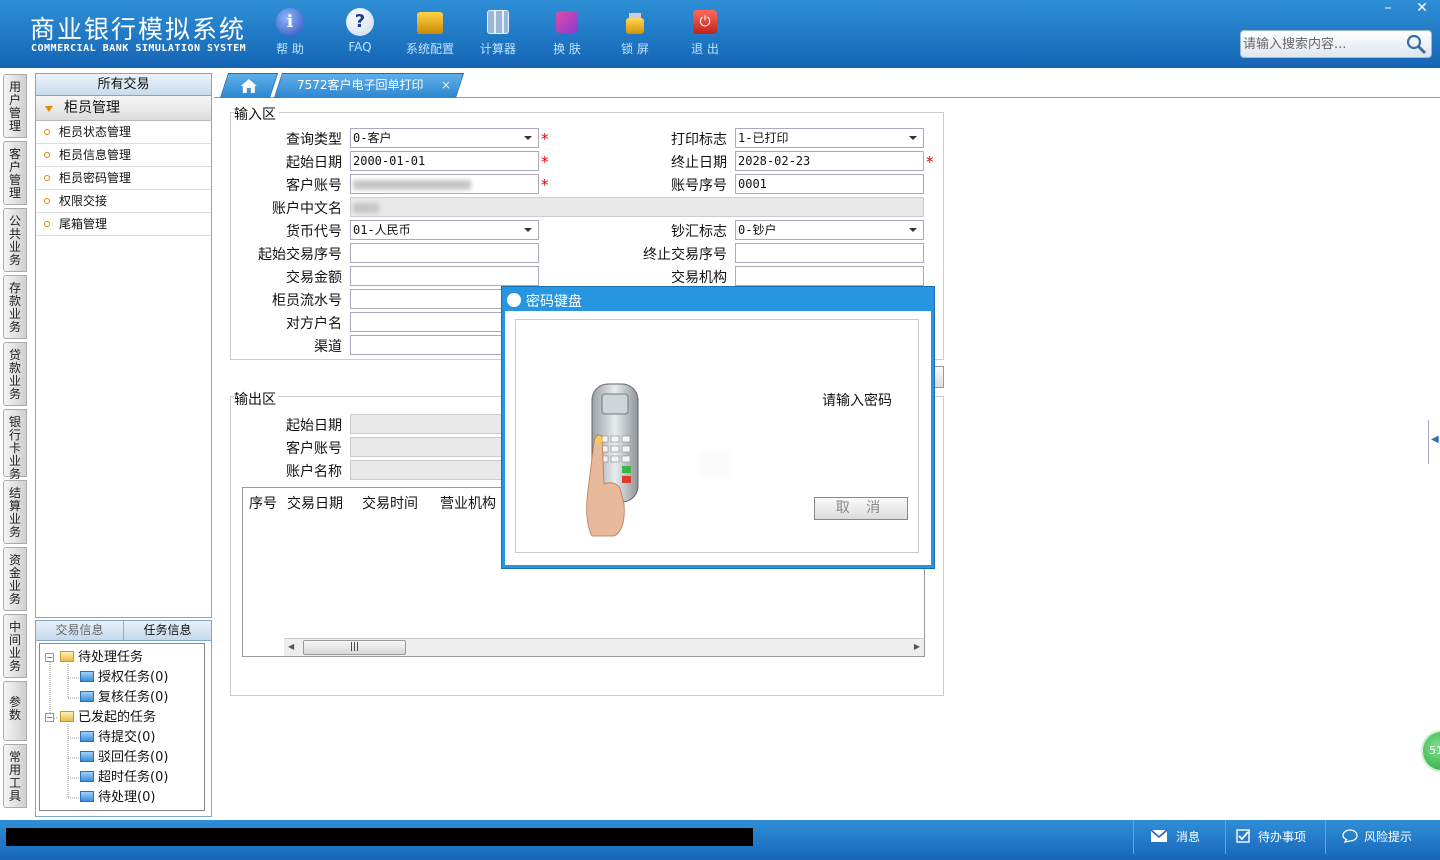 This screenshot has width=1440, height=860. I want to click on menu-item-teller-password: 柜员密码管理, so click(123, 178).